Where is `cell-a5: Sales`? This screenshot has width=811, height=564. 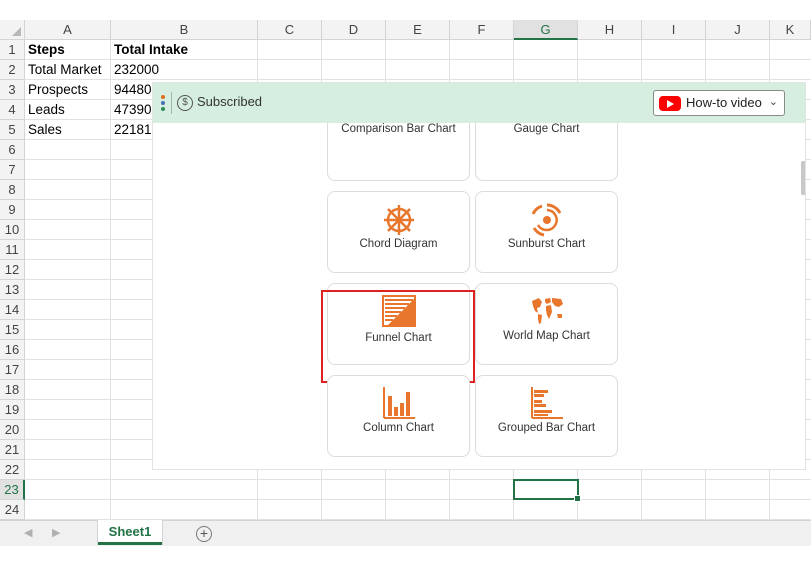
cell-a5: Sales is located at coordinates (43, 130).